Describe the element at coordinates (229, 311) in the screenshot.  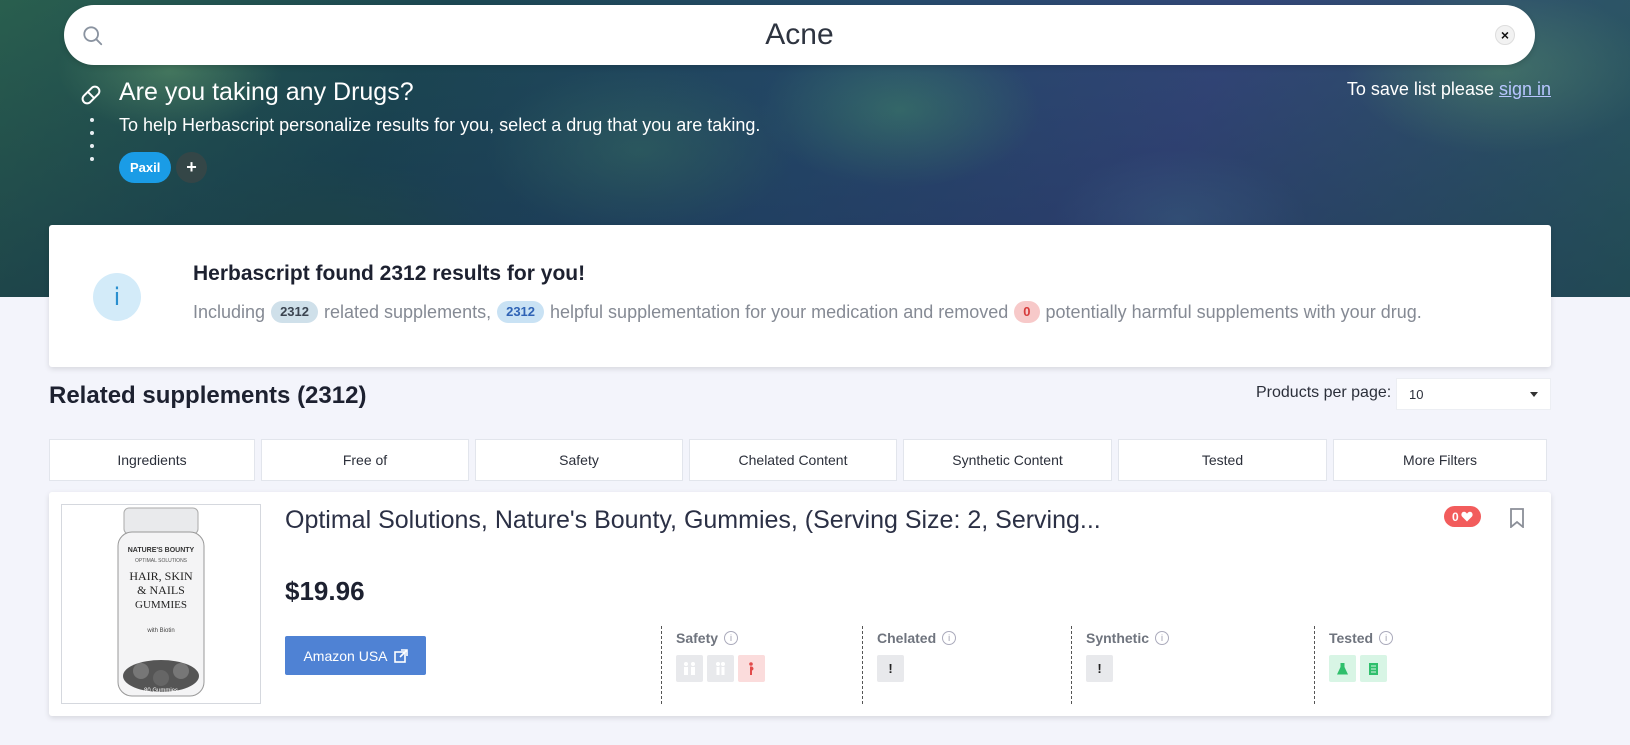
I see `summary-text-1: Including` at that location.